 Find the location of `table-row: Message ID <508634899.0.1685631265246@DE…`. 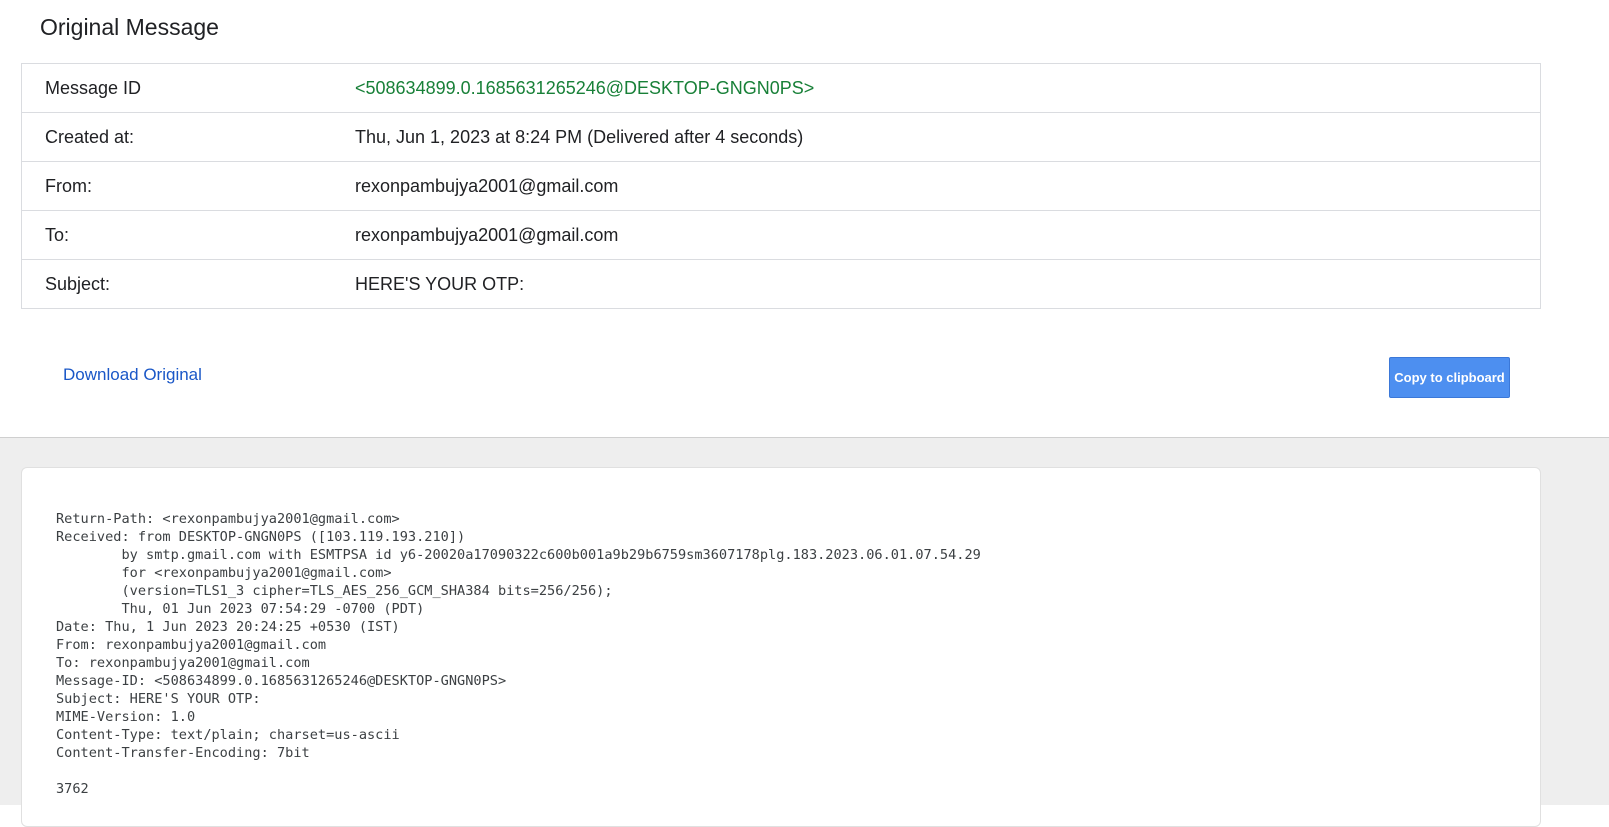

table-row: Message ID <508634899.0.1685631265246@DE… is located at coordinates (781, 88).